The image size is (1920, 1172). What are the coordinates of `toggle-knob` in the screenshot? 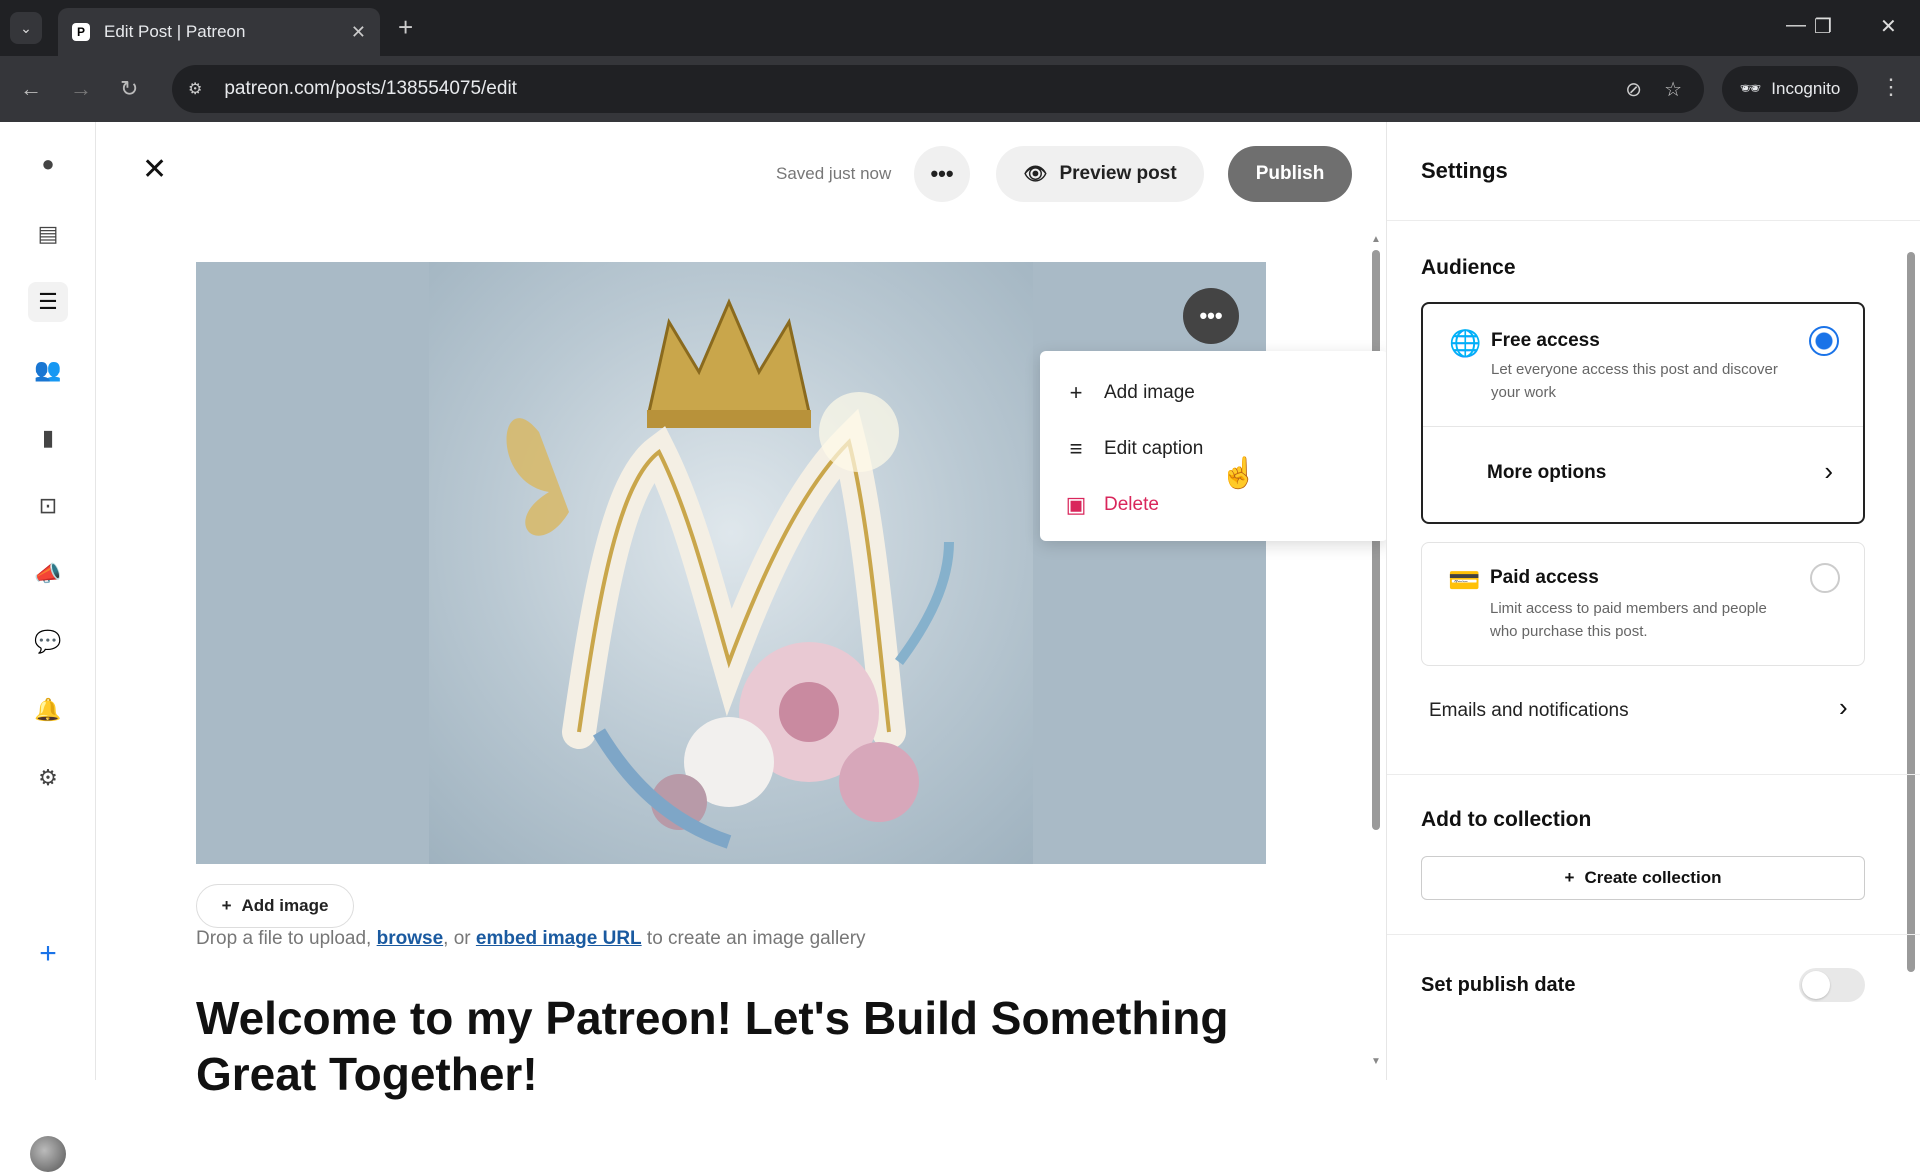 It's located at (1816, 985).